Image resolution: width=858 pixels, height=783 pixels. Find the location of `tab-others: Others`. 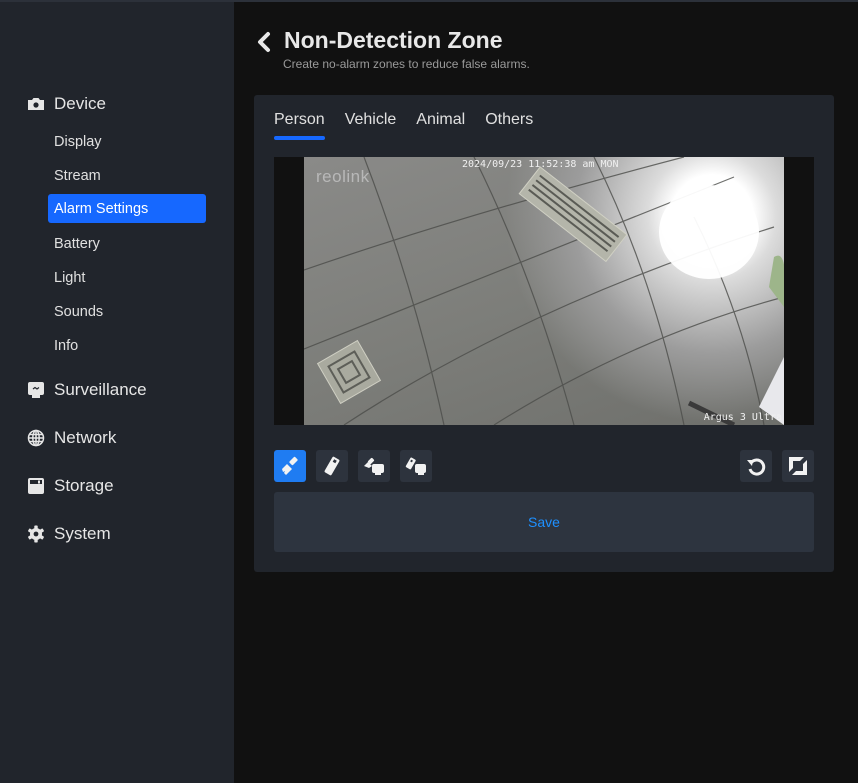

tab-others: Others is located at coordinates (509, 124).